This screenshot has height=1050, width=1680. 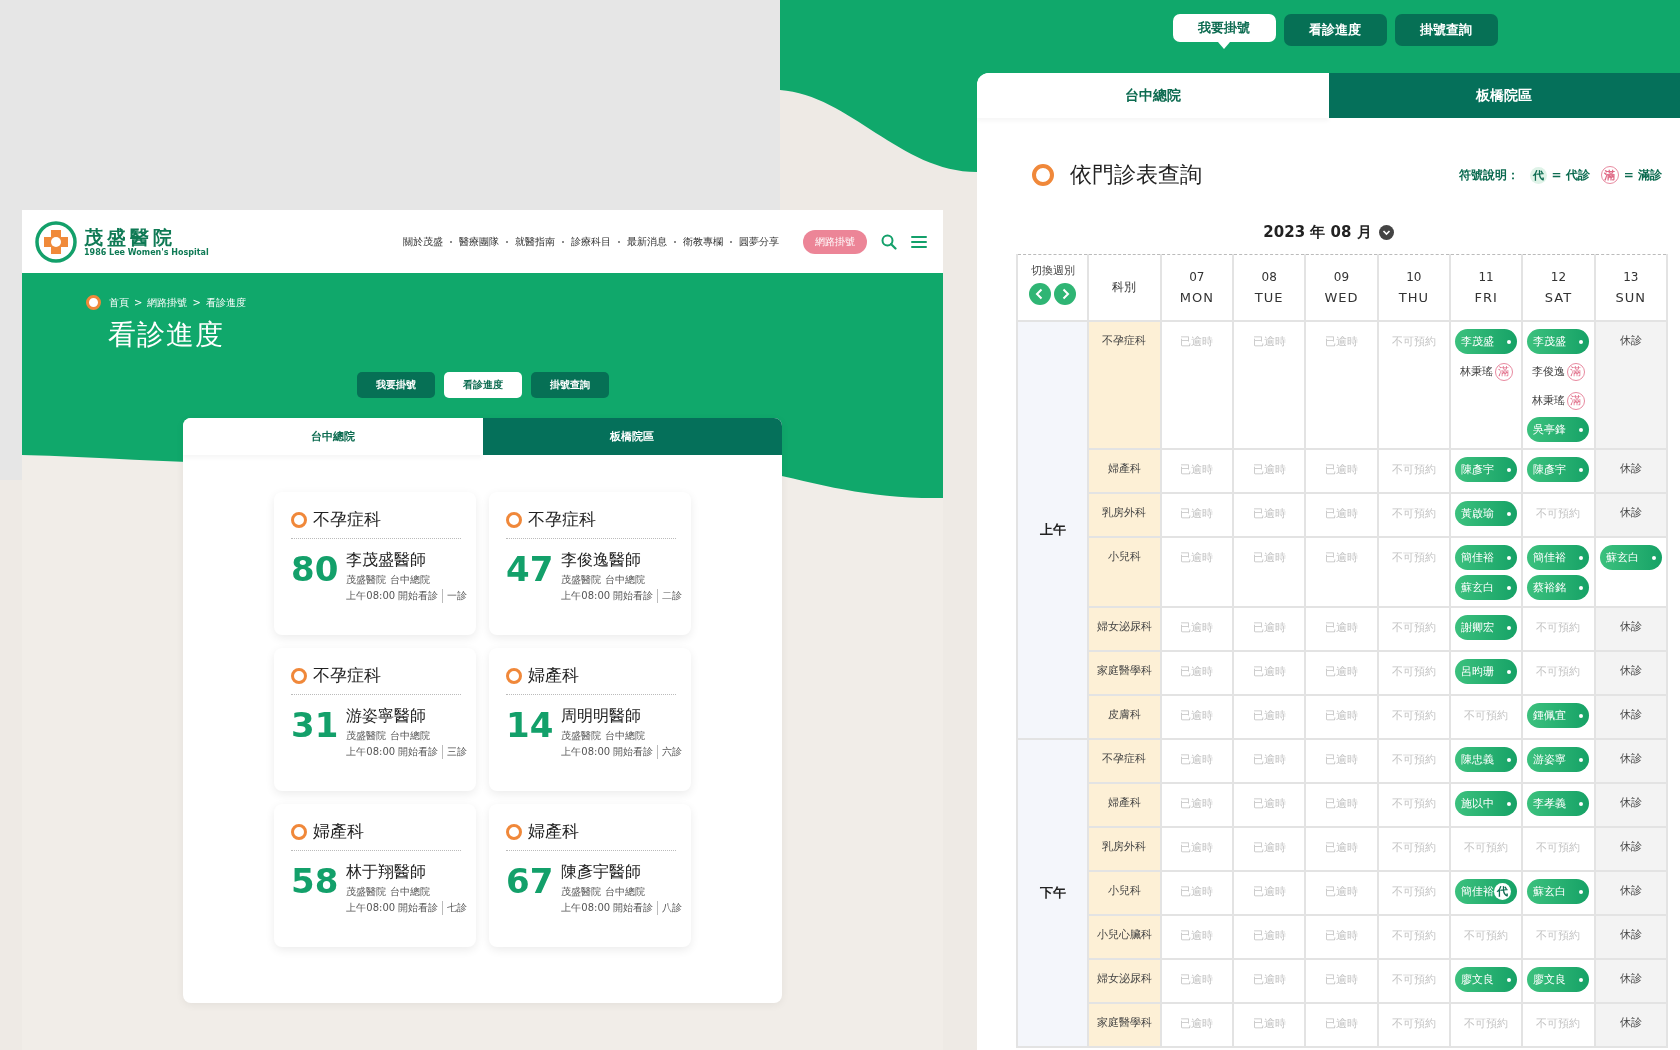 What do you see at coordinates (130, 237) in the screenshot?
I see `logo-title: 茂盛醫院` at bounding box center [130, 237].